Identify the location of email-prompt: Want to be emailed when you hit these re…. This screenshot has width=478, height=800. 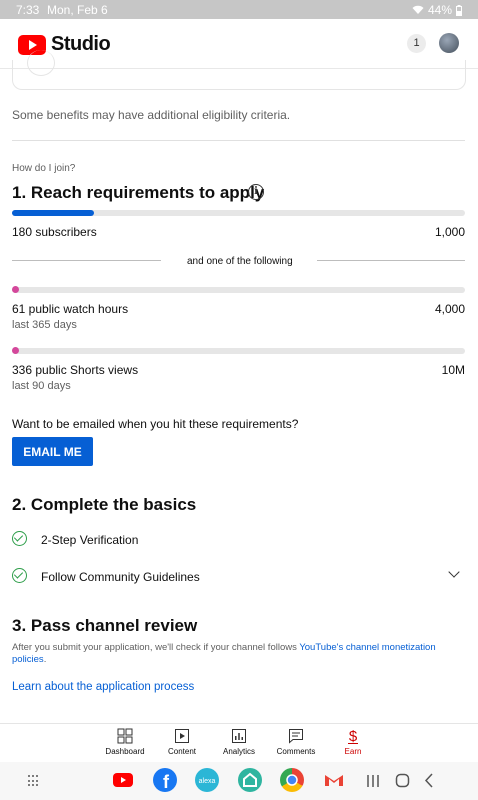
(155, 424).